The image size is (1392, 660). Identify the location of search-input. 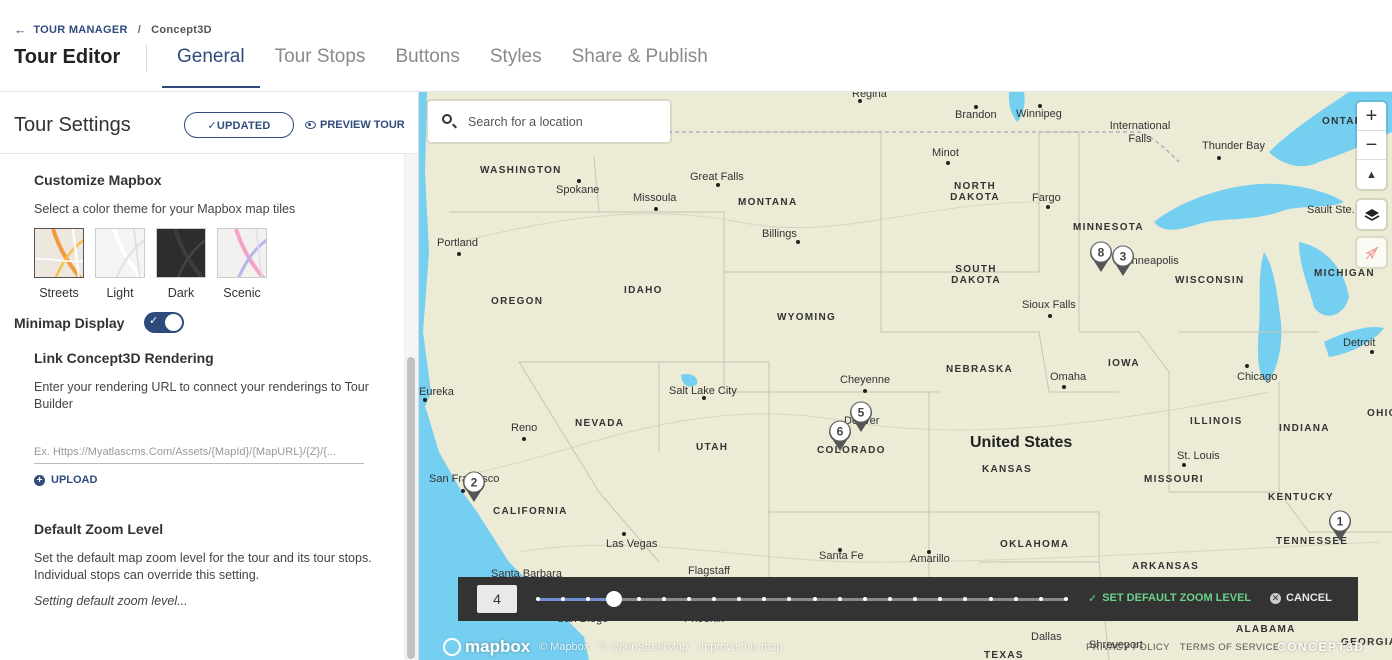
(565, 121).